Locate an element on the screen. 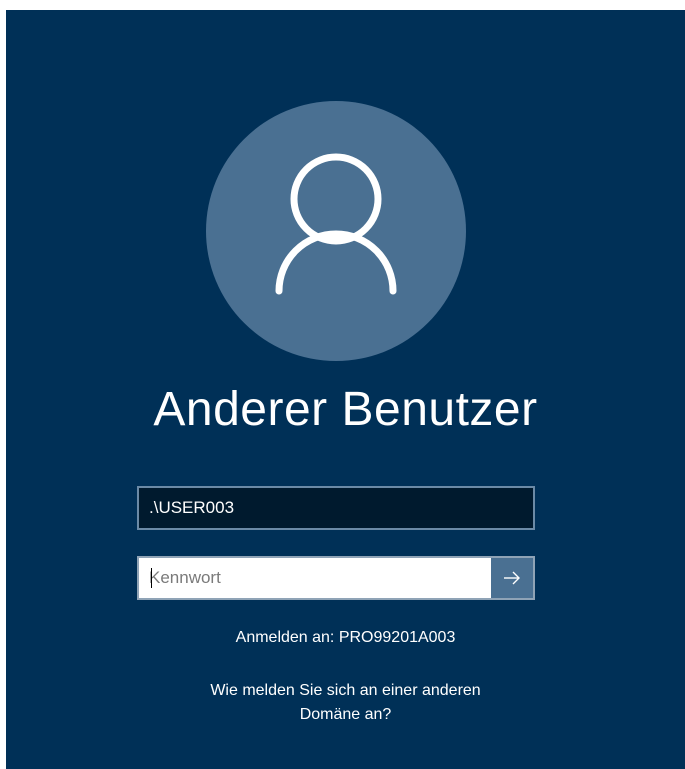 This screenshot has width=685, height=769. text-caret is located at coordinates (151, 578).